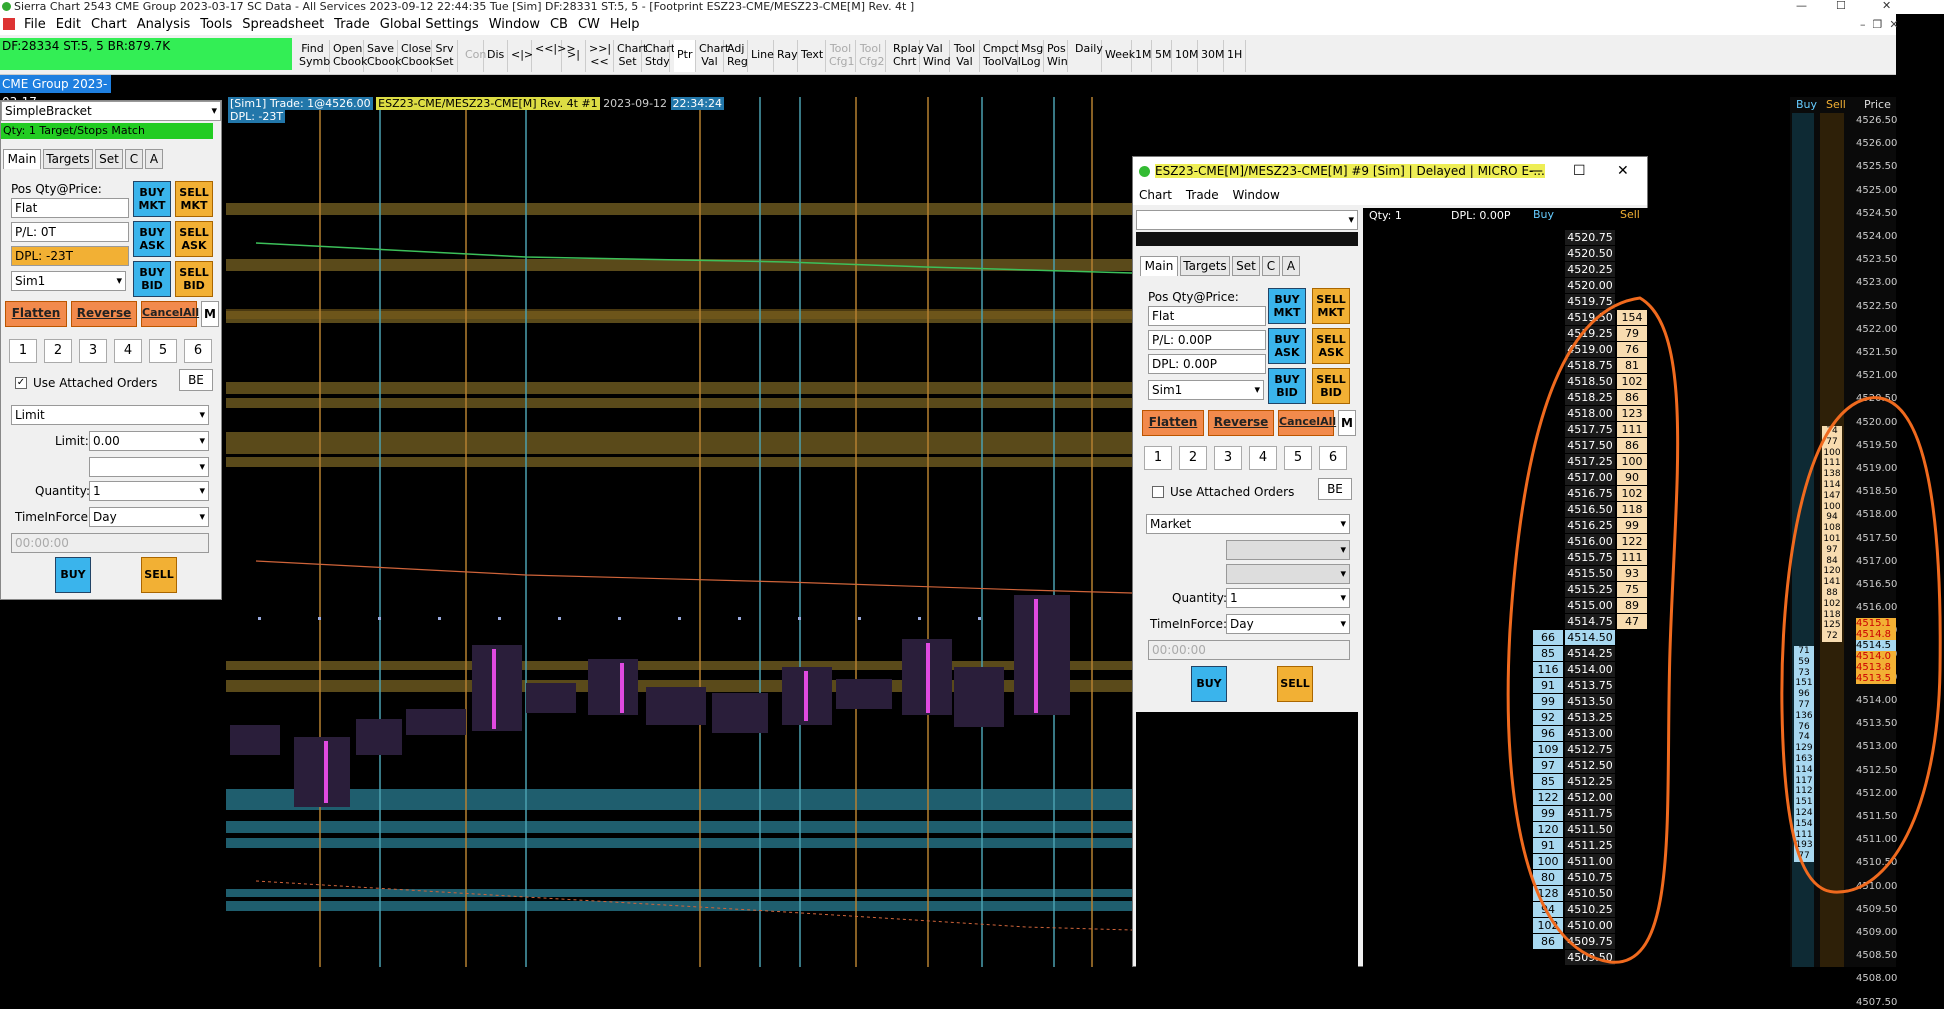 This screenshot has width=1944, height=1009. What do you see at coordinates (104, 314) in the screenshot?
I see `reverse-button: Reverse` at bounding box center [104, 314].